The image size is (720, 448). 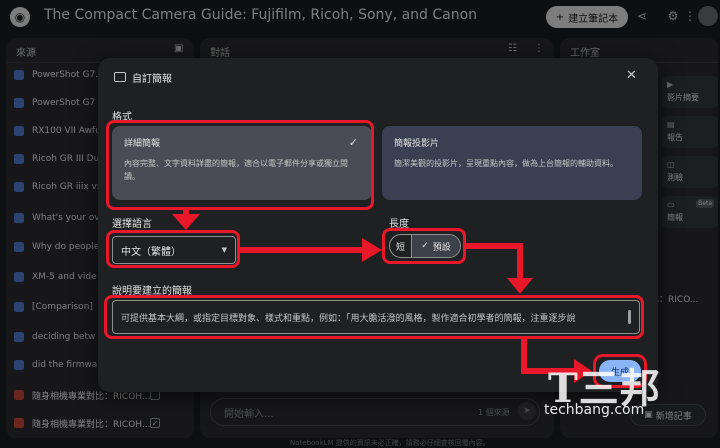 What do you see at coordinates (441, 247) in the screenshot?
I see `length-option-label: 預設` at bounding box center [441, 247].